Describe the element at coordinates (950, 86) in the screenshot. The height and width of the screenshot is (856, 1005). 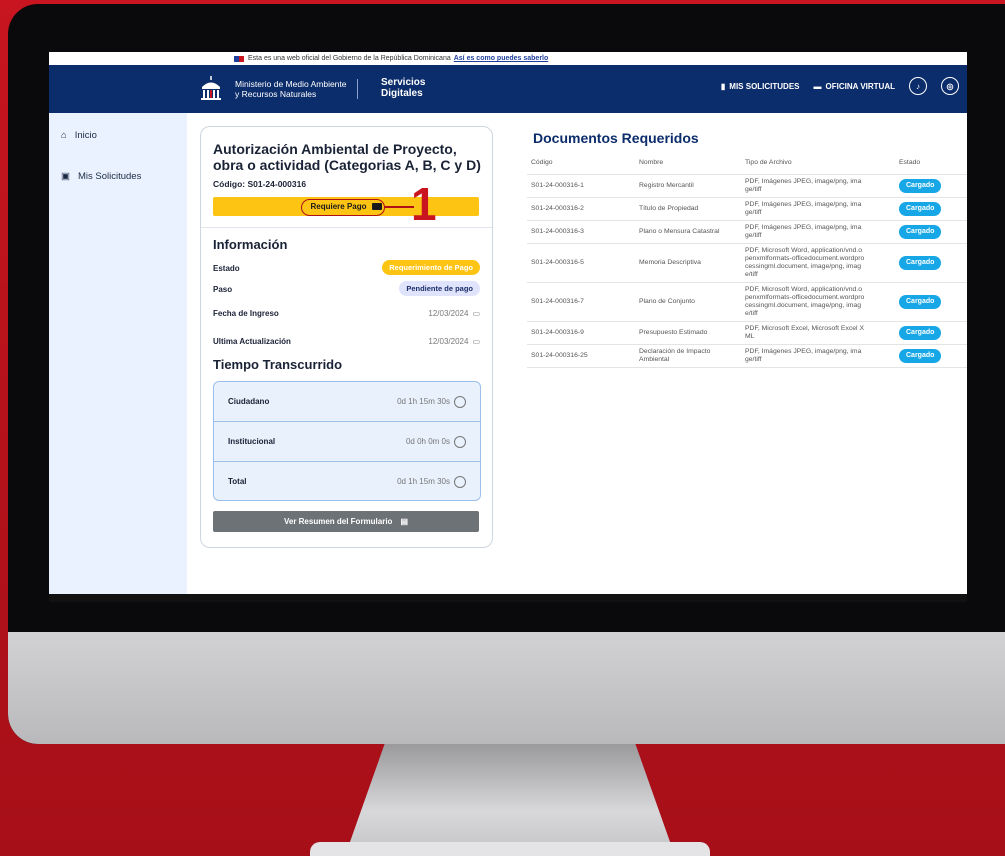
I see `user-profile-icon: ◎` at that location.